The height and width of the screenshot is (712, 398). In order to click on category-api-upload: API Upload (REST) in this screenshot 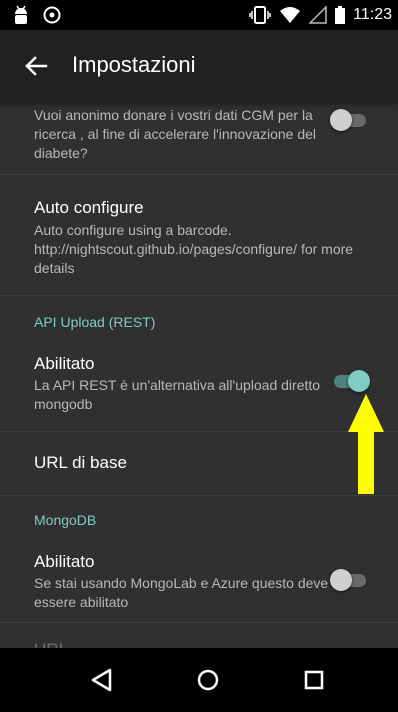, I will do `click(95, 322)`.